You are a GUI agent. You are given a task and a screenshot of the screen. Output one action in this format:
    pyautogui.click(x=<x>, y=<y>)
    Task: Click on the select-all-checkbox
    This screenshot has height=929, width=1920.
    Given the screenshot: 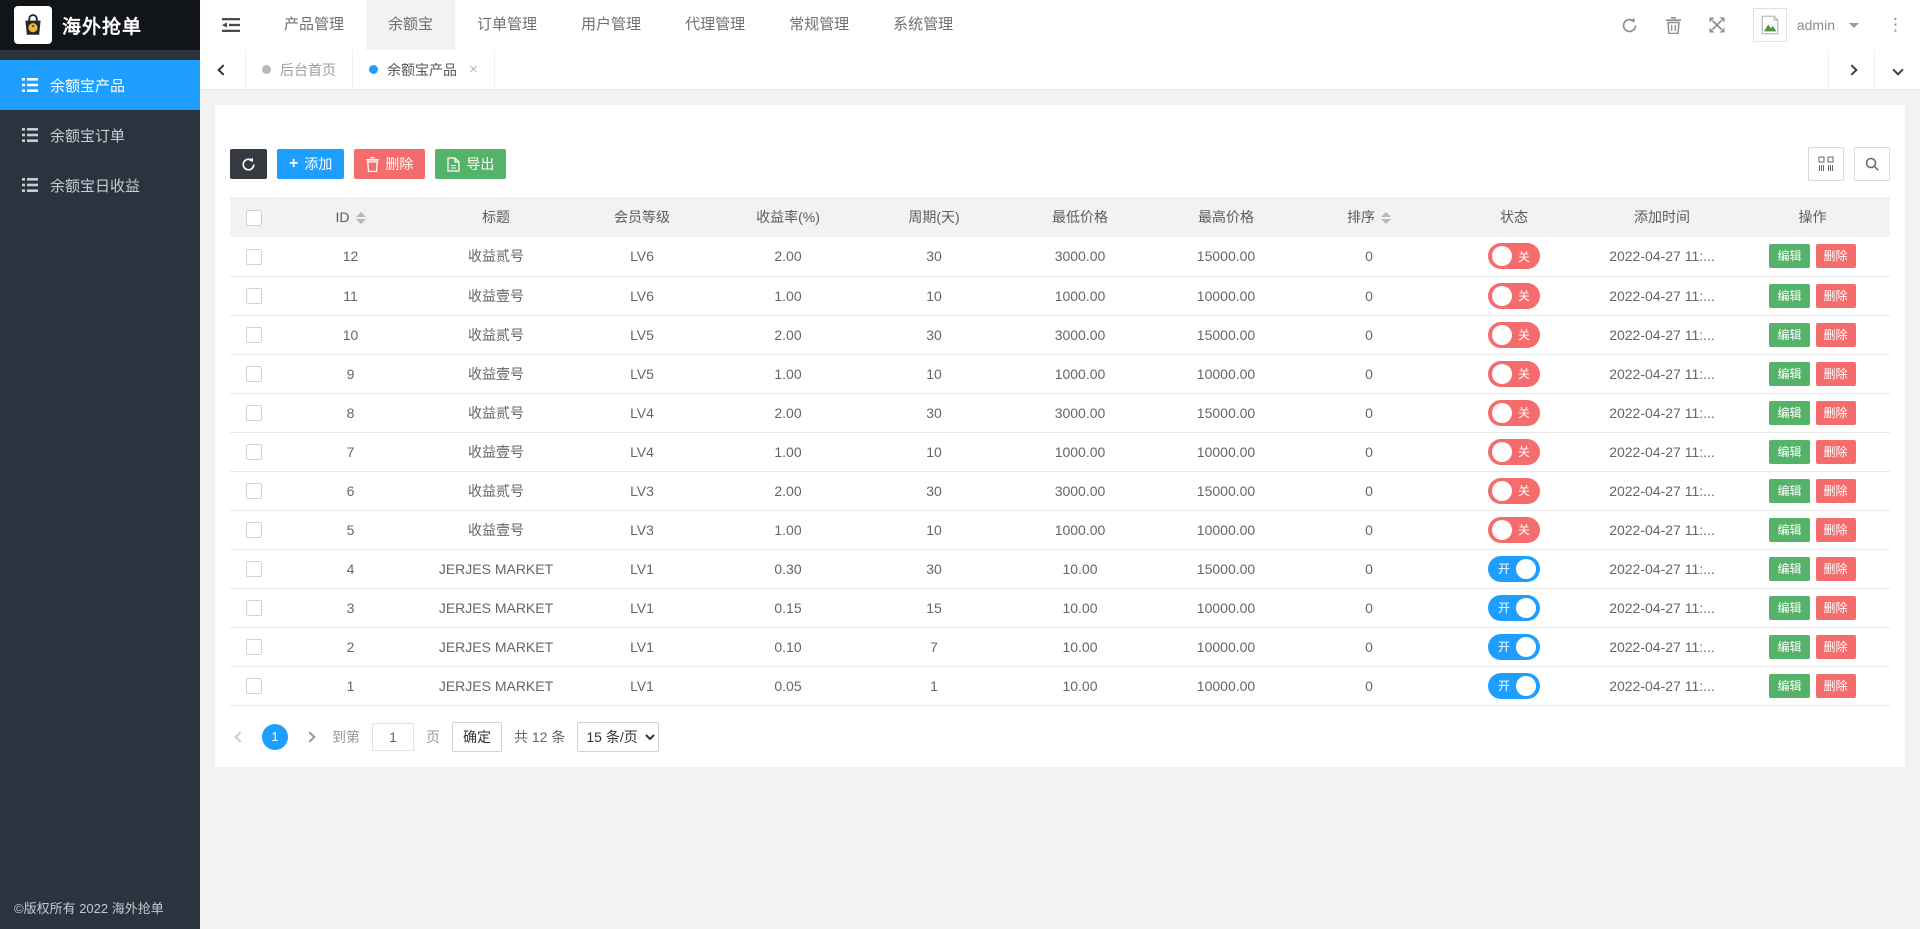 What is the action you would take?
    pyautogui.click(x=254, y=217)
    